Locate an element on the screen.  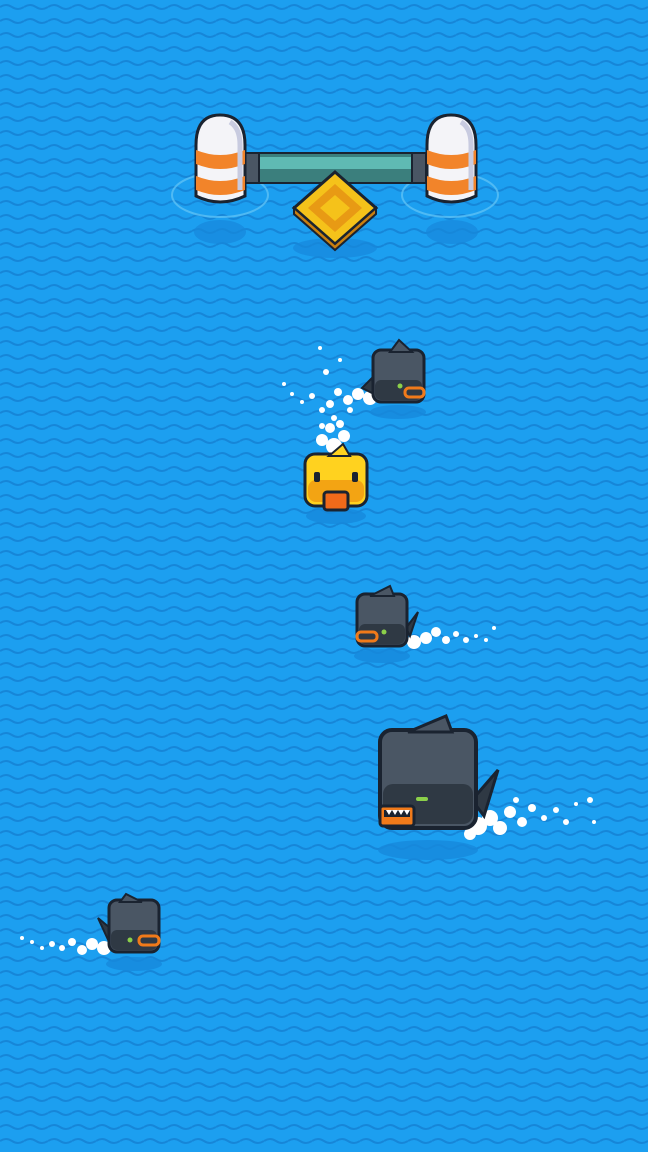
left-buoy is located at coordinates (220, 158).